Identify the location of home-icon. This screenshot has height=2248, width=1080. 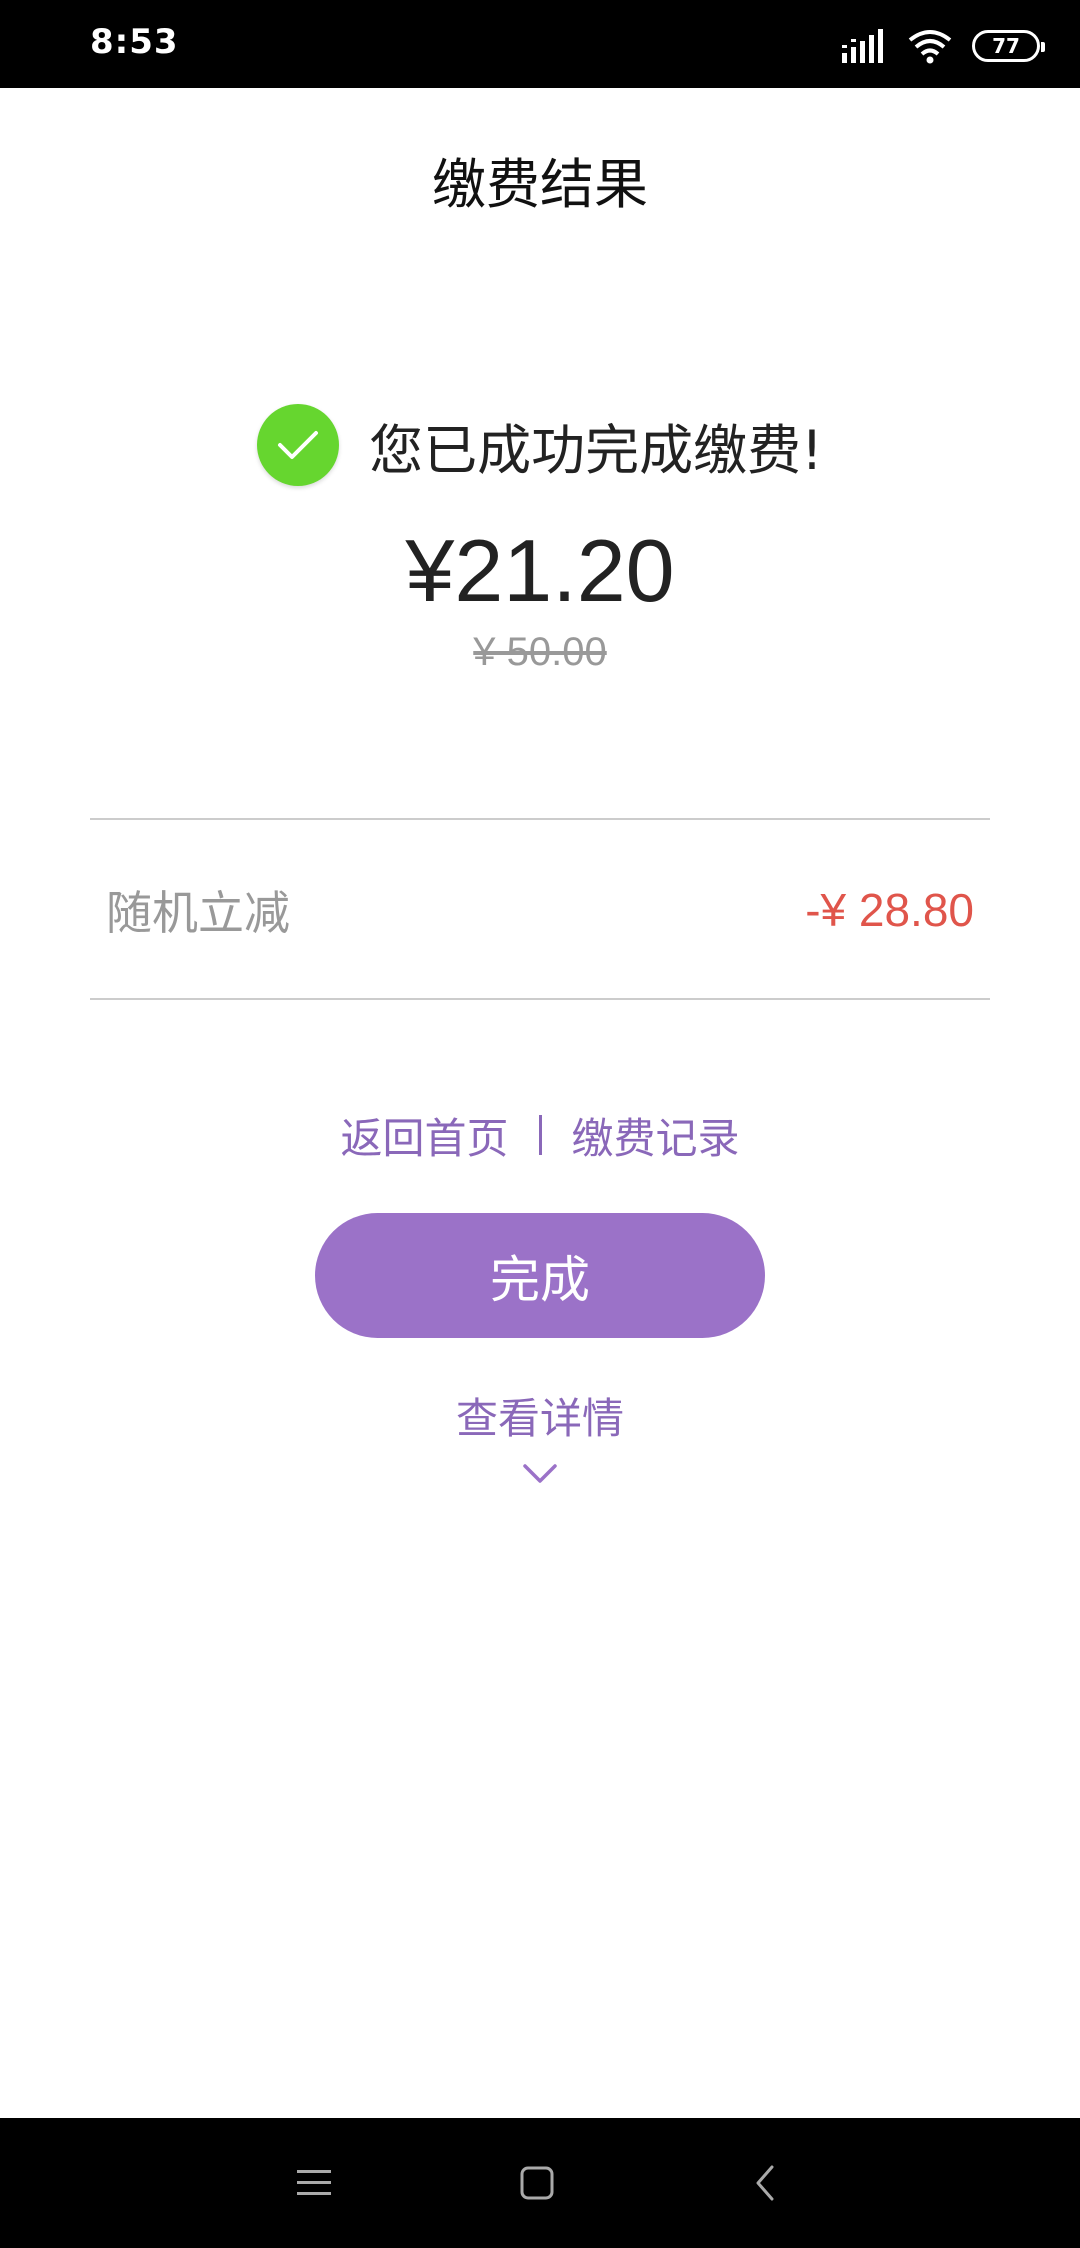
(537, 2183).